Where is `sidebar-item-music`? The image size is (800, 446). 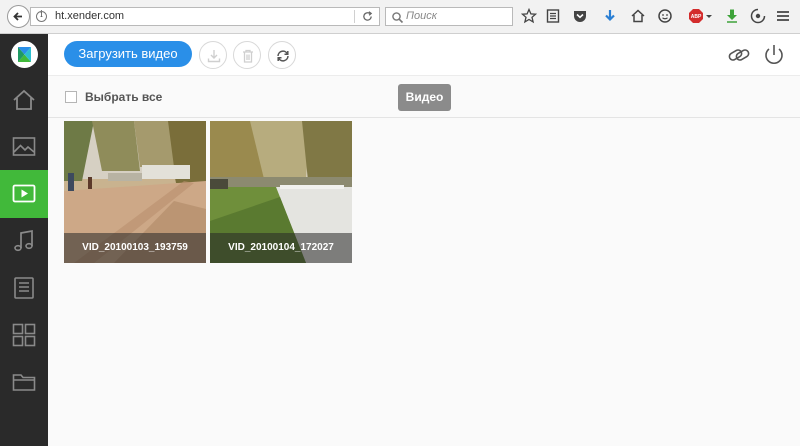 sidebar-item-music is located at coordinates (24, 241).